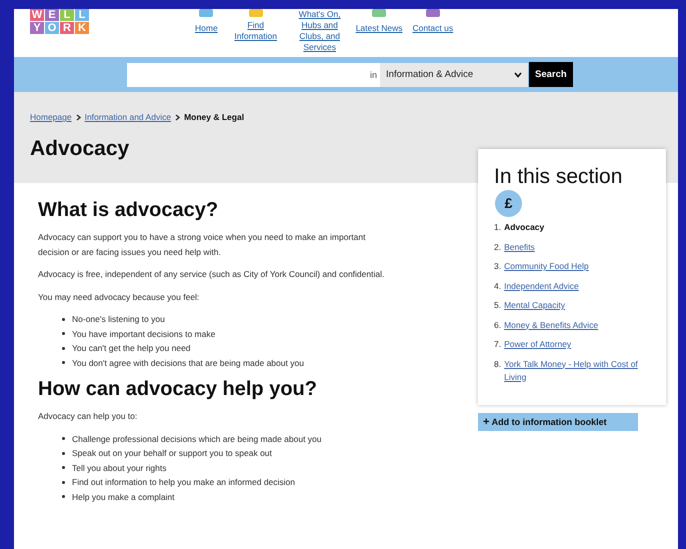 The height and width of the screenshot is (549, 686). I want to click on section-link: Mental Capacity, so click(535, 305).